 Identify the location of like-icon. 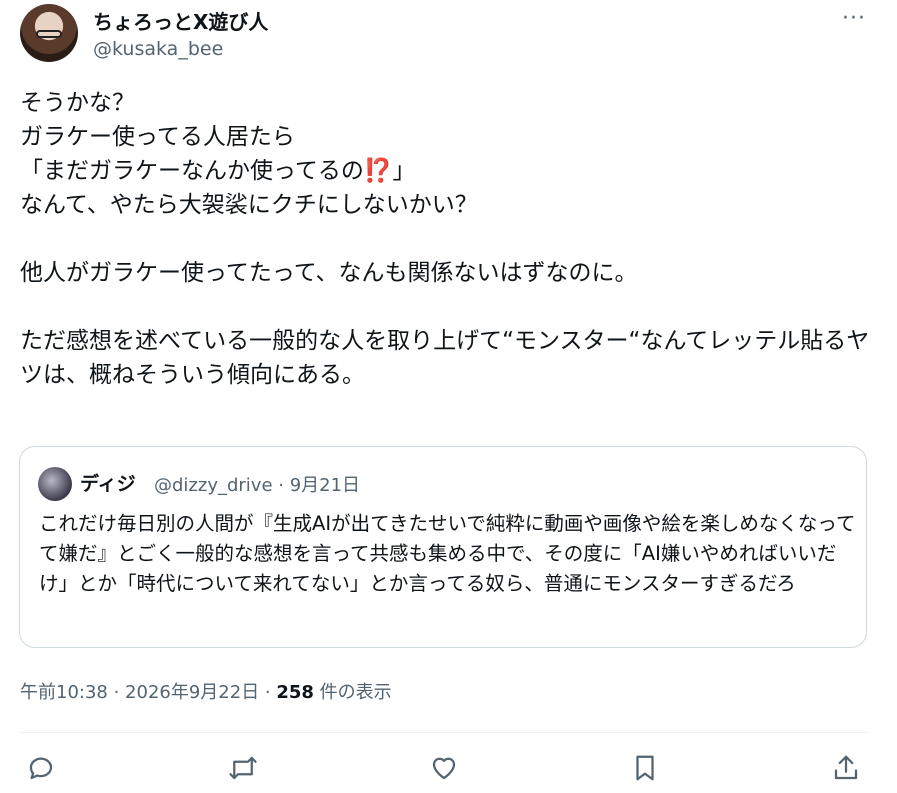
(444, 768).